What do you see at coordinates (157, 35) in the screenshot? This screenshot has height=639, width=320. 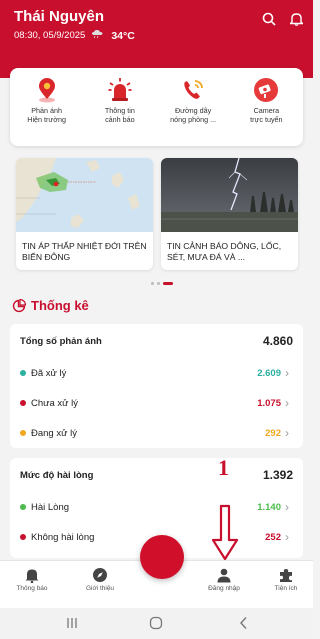 I see `weather-line: 08:30, 05/9/2025 34°C` at bounding box center [157, 35].